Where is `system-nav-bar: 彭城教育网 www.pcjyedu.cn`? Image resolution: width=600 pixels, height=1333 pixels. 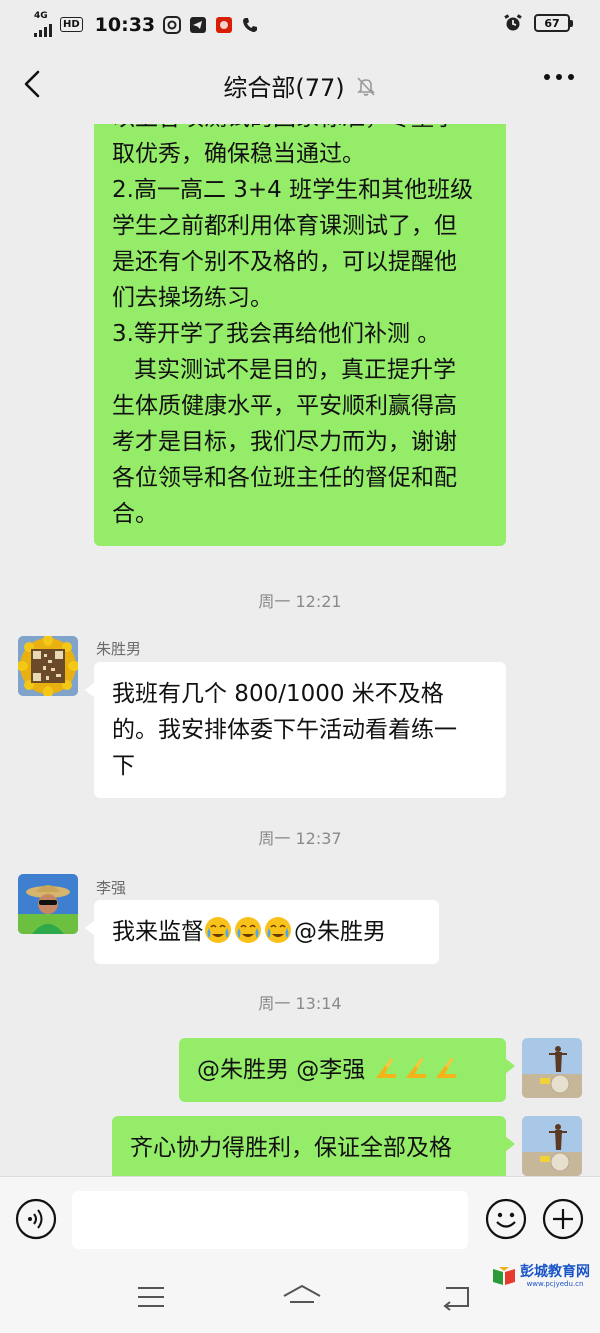
system-nav-bar: 彭城教育网 www.pcjyedu.cn is located at coordinates (300, 1297).